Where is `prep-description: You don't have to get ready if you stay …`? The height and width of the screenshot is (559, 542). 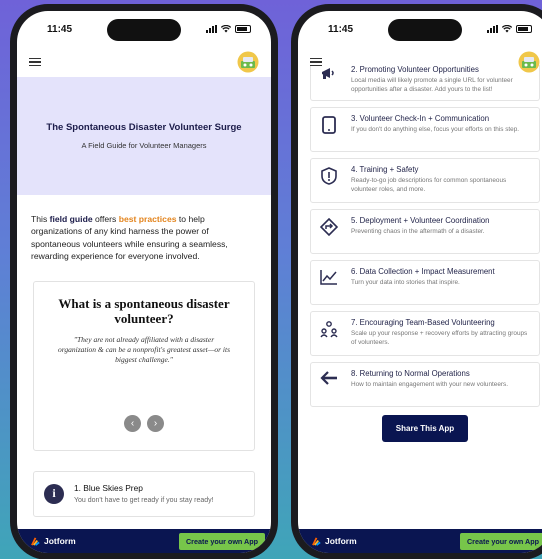
prep-description: You don't have to get ready if you stay … is located at coordinates (144, 501).